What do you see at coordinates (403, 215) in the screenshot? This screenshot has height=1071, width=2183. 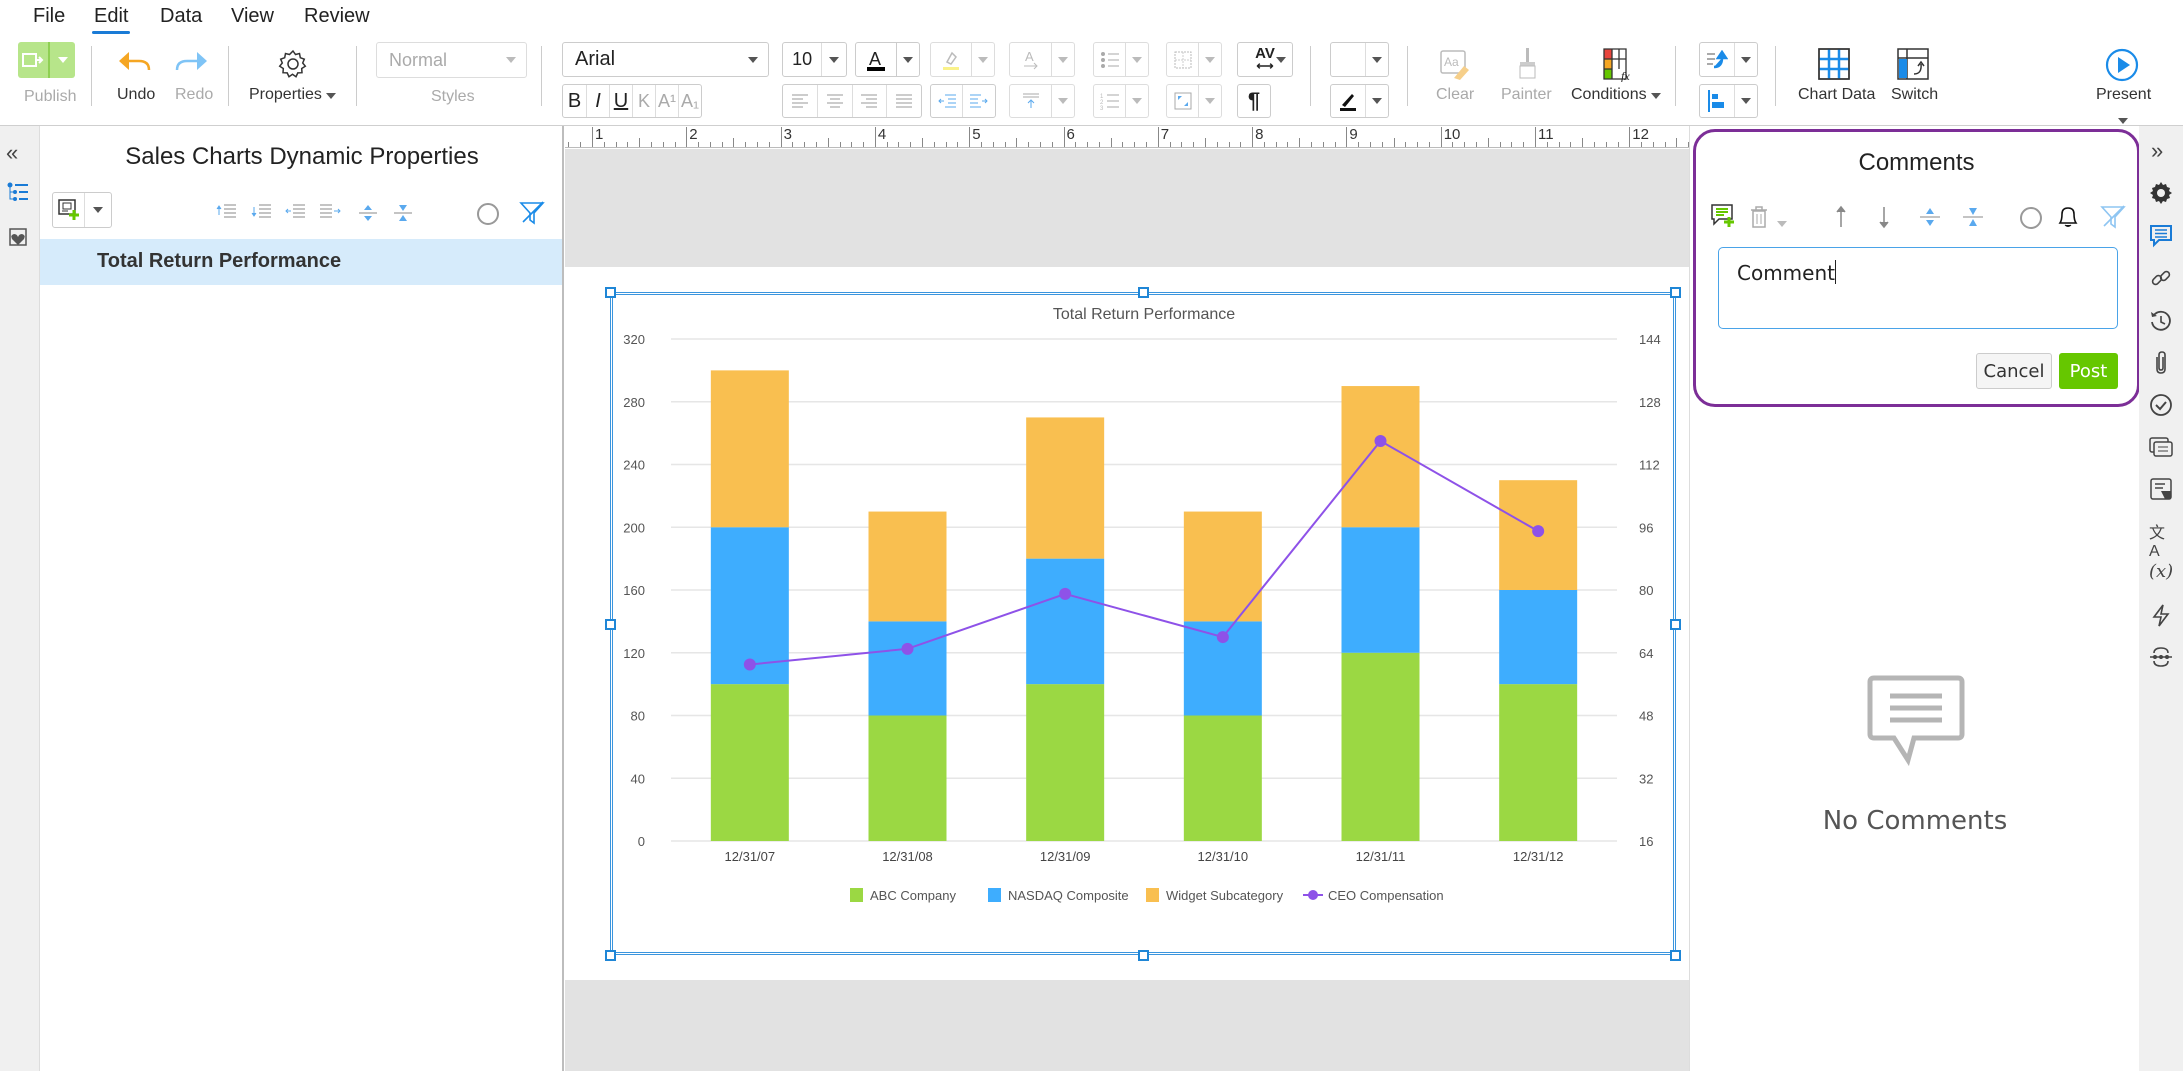 I see `collapse-icon` at bounding box center [403, 215].